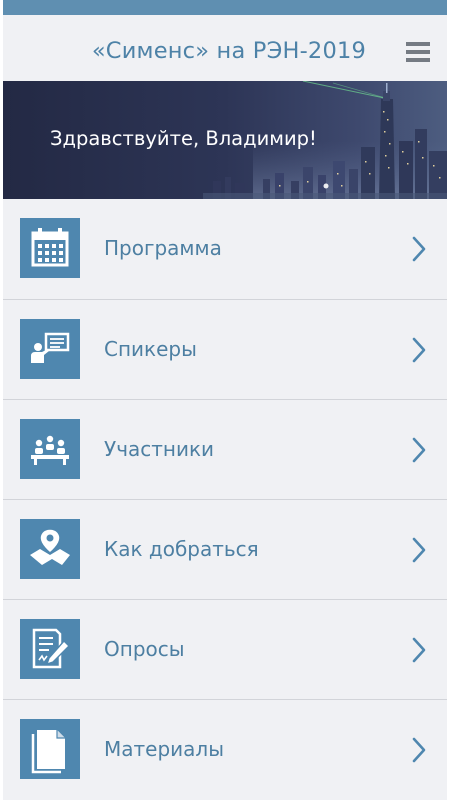 This screenshot has width=450, height=800. Describe the element at coordinates (225, 249) in the screenshot. I see `menu-item-program: Программа` at that location.